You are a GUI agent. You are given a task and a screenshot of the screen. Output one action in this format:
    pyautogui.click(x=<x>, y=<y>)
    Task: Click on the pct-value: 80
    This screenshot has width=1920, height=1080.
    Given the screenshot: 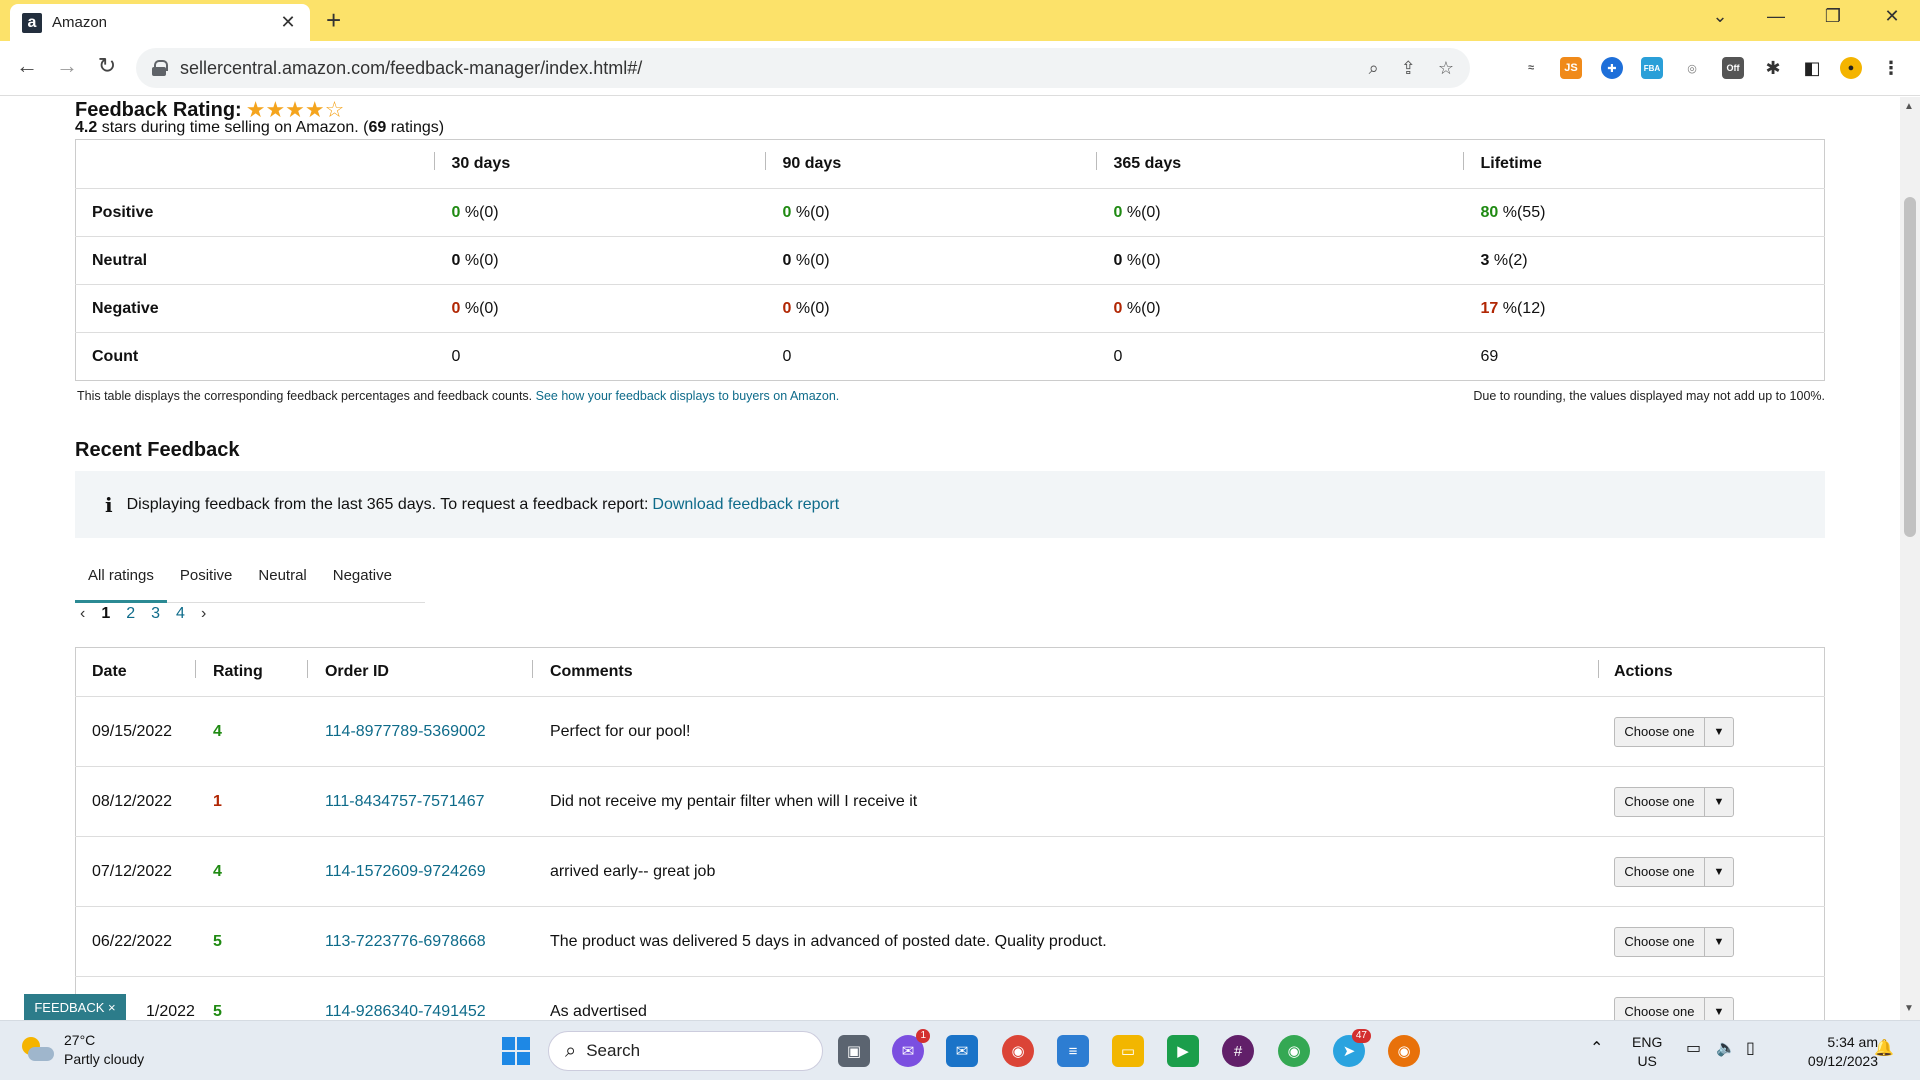 What is the action you would take?
    pyautogui.click(x=1489, y=212)
    